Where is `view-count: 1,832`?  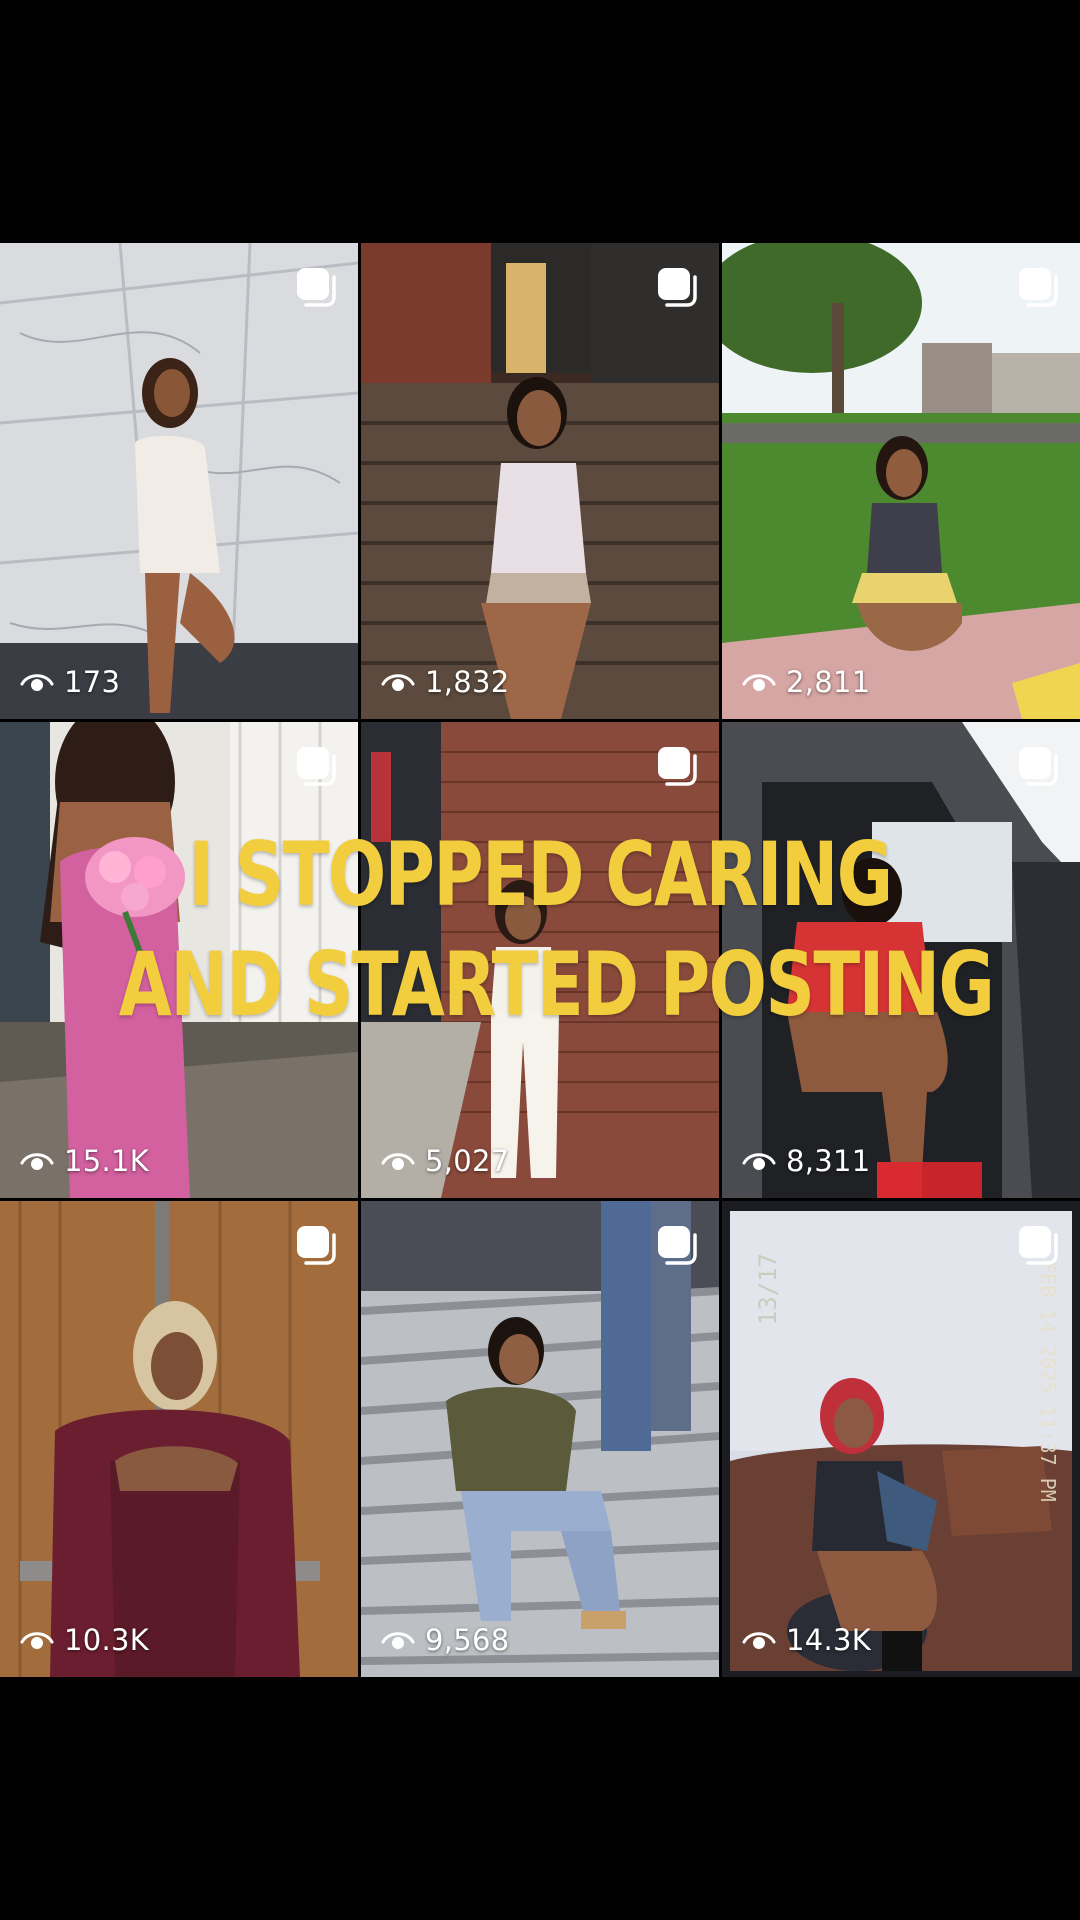 view-count: 1,832 is located at coordinates (445, 682).